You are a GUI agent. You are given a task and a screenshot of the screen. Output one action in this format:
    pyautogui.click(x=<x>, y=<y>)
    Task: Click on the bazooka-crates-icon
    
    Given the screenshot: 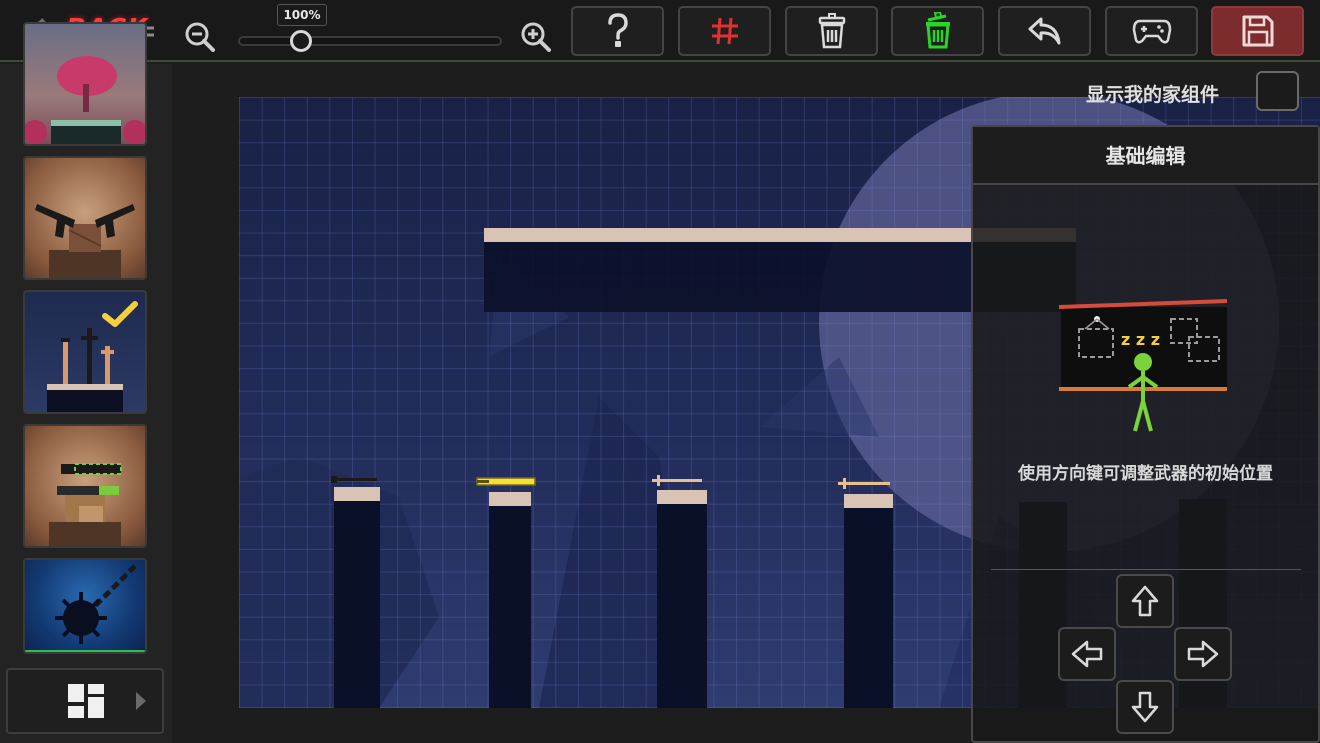 What is the action you would take?
    pyautogui.click(x=85, y=504)
    